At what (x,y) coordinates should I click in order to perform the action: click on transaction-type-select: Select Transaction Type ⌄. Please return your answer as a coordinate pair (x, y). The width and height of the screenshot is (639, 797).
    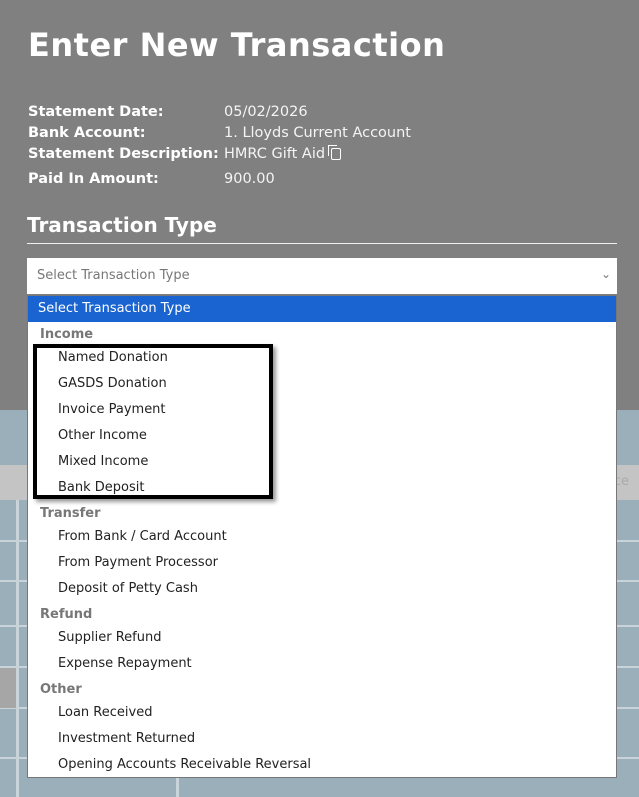
    Looking at the image, I should click on (322, 276).